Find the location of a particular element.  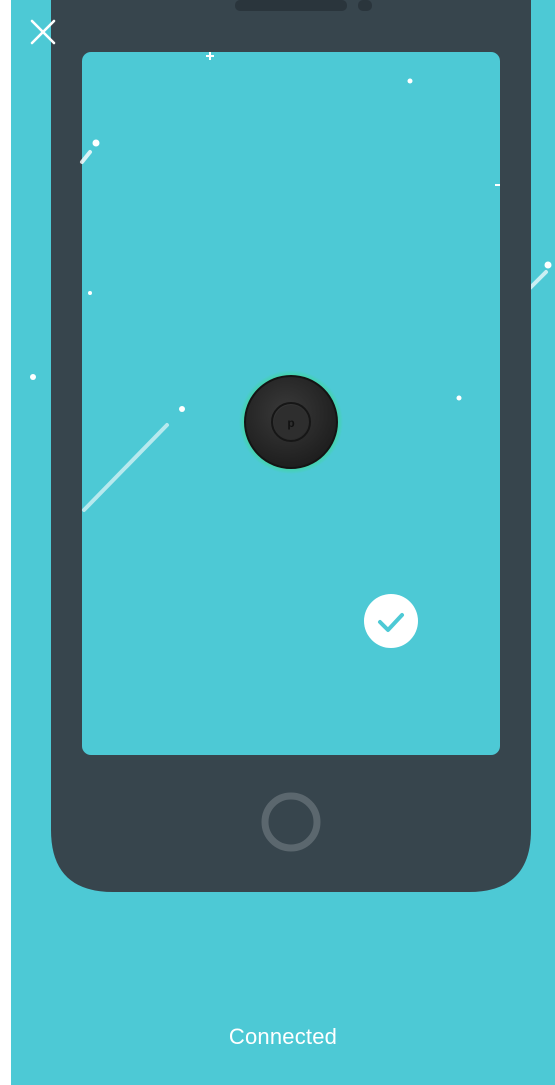

phone-speaker is located at coordinates (291, 5).